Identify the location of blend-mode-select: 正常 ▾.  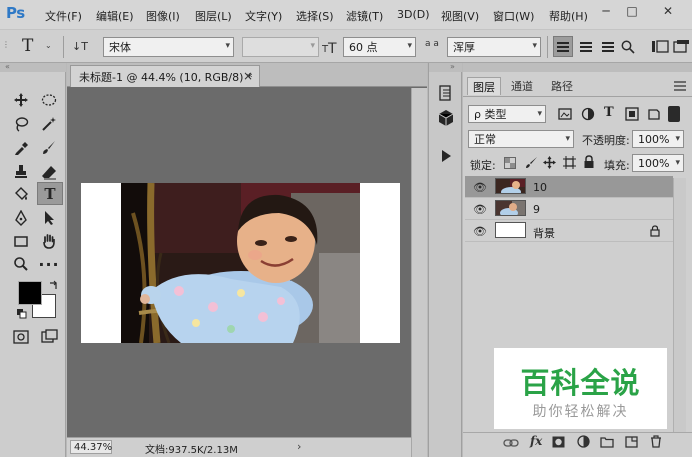
(521, 139).